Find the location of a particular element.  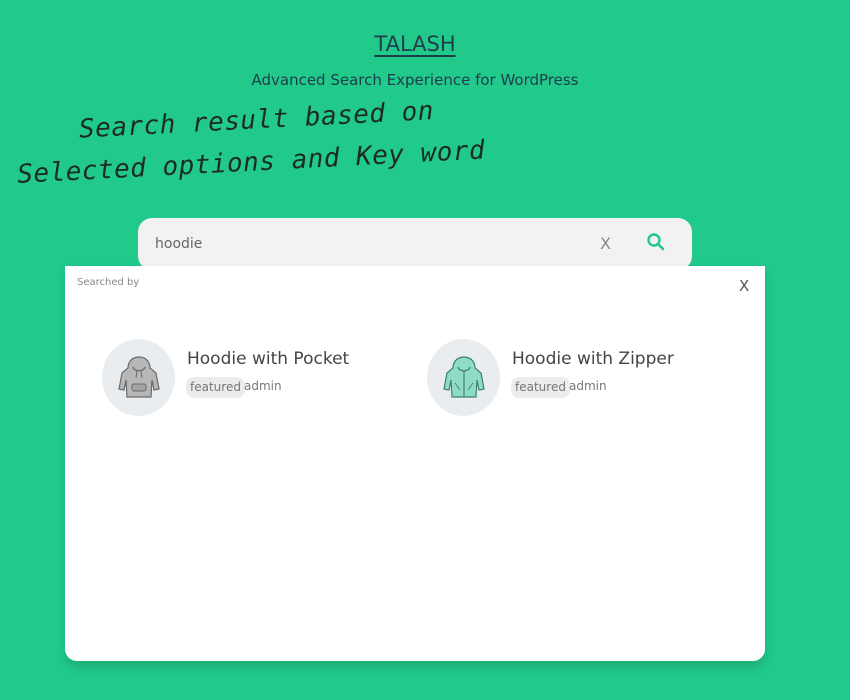

result-item-hoodie-with-zipper: Hoodie with Zipper featured admin is located at coordinates (577, 379).